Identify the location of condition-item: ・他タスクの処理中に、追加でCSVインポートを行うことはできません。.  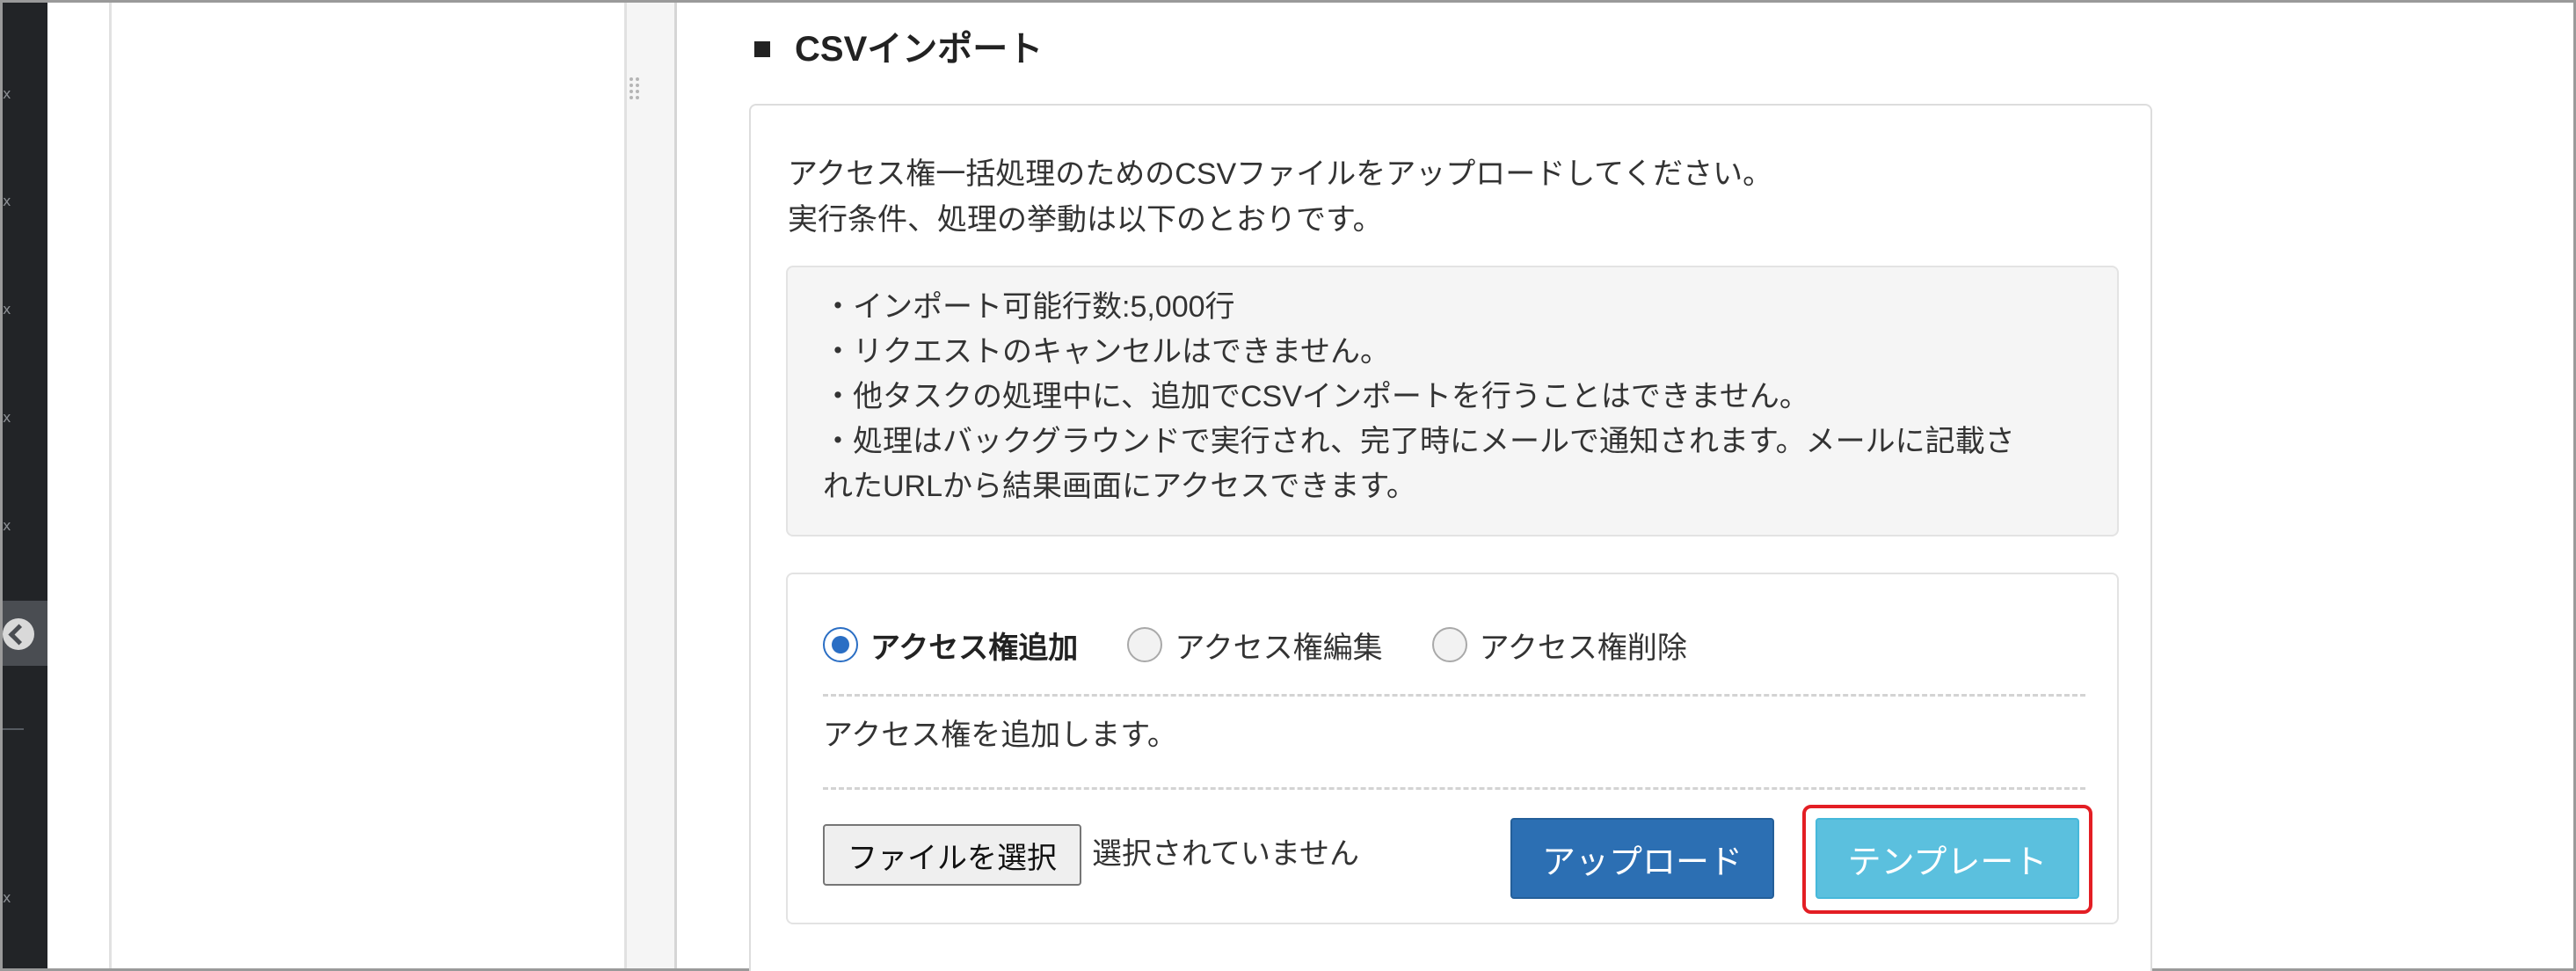
(1316, 396).